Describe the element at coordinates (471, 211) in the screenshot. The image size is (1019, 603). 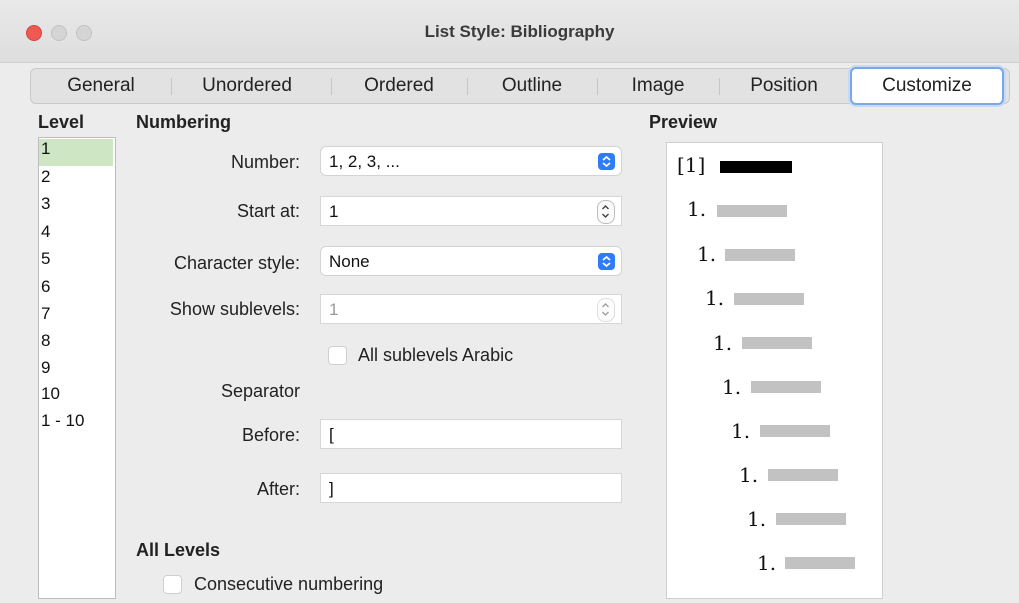
I see `start-at-input: 1` at that location.